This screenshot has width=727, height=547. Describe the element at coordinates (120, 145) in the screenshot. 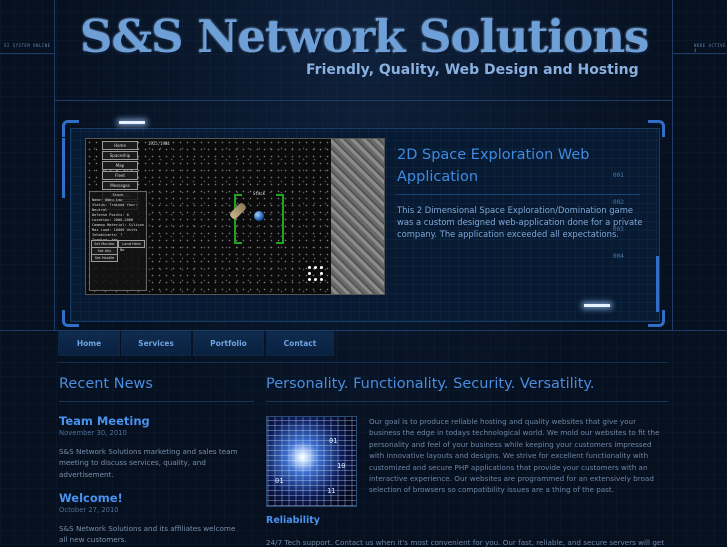

I see `game-menu-item: Home` at that location.